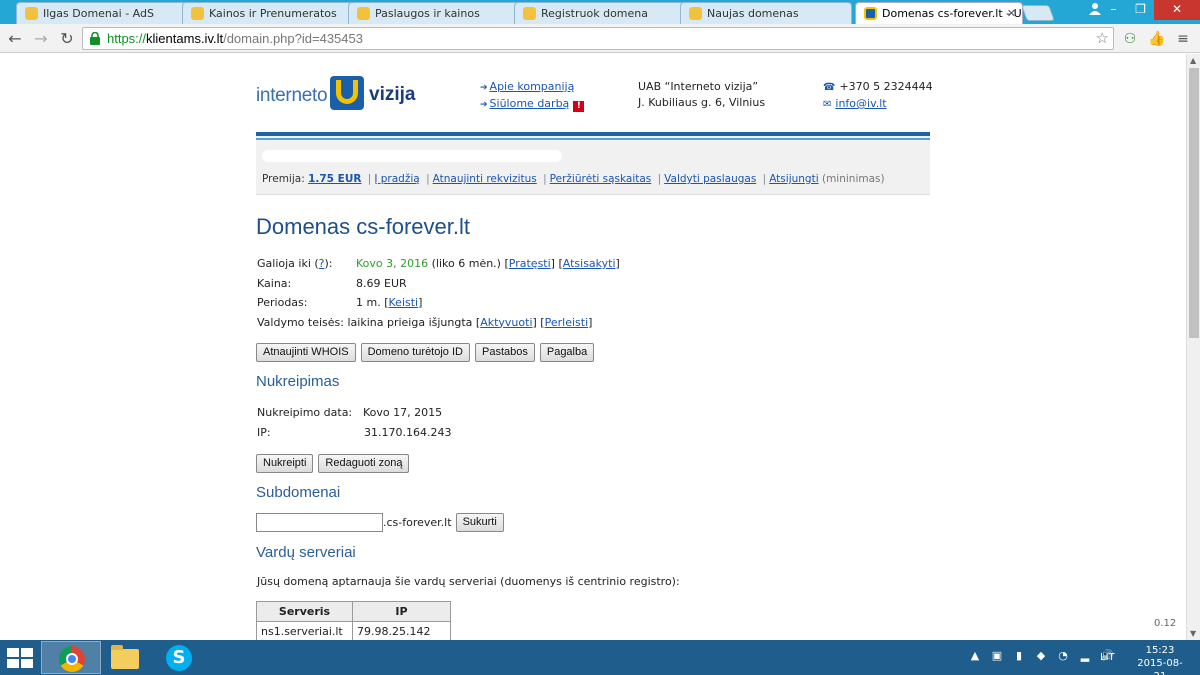 Image resolution: width=1200 pixels, height=675 pixels. I want to click on translate-extension-icon: ⚇, so click(1130, 39).